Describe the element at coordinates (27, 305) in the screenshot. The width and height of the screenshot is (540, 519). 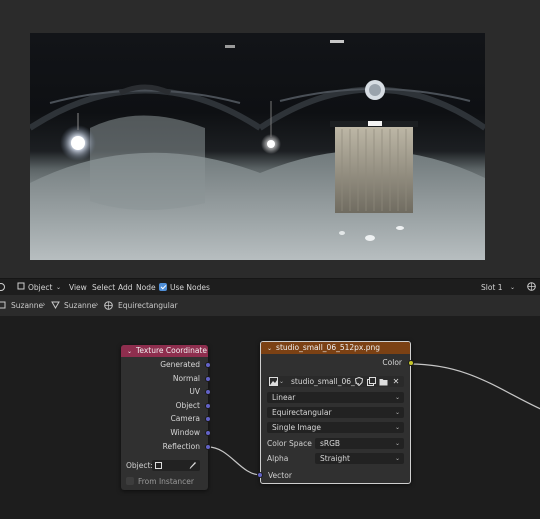
I see `breadcrumb-object: Suzanne` at that location.